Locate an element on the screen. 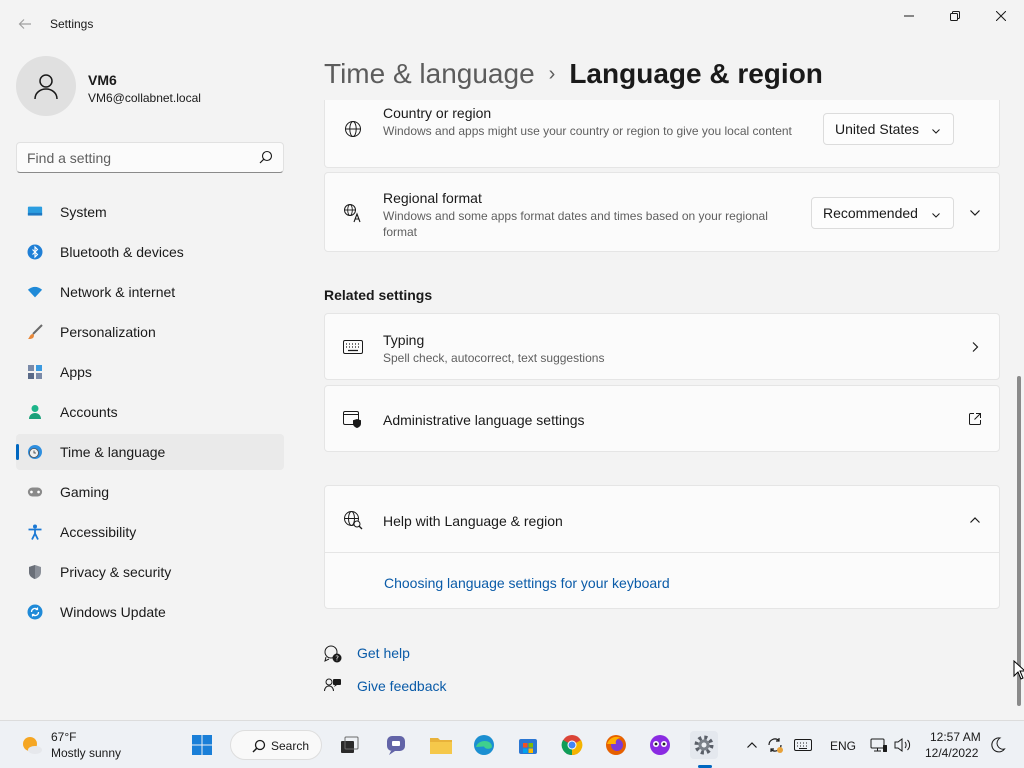 This screenshot has height=768, width=1024. input-language-indicator: ENG is located at coordinates (843, 746).